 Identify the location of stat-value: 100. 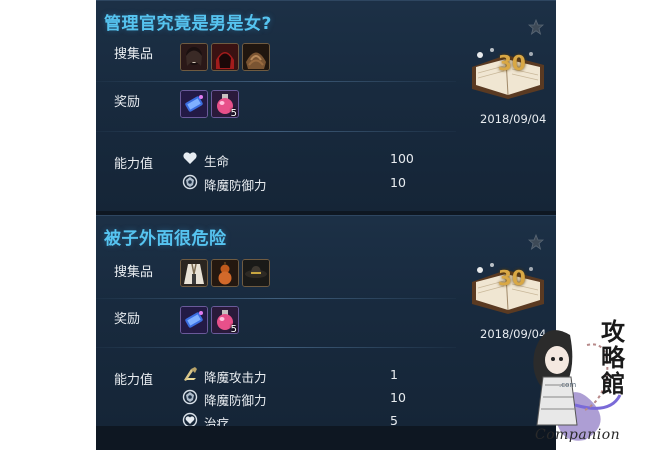
(402, 158).